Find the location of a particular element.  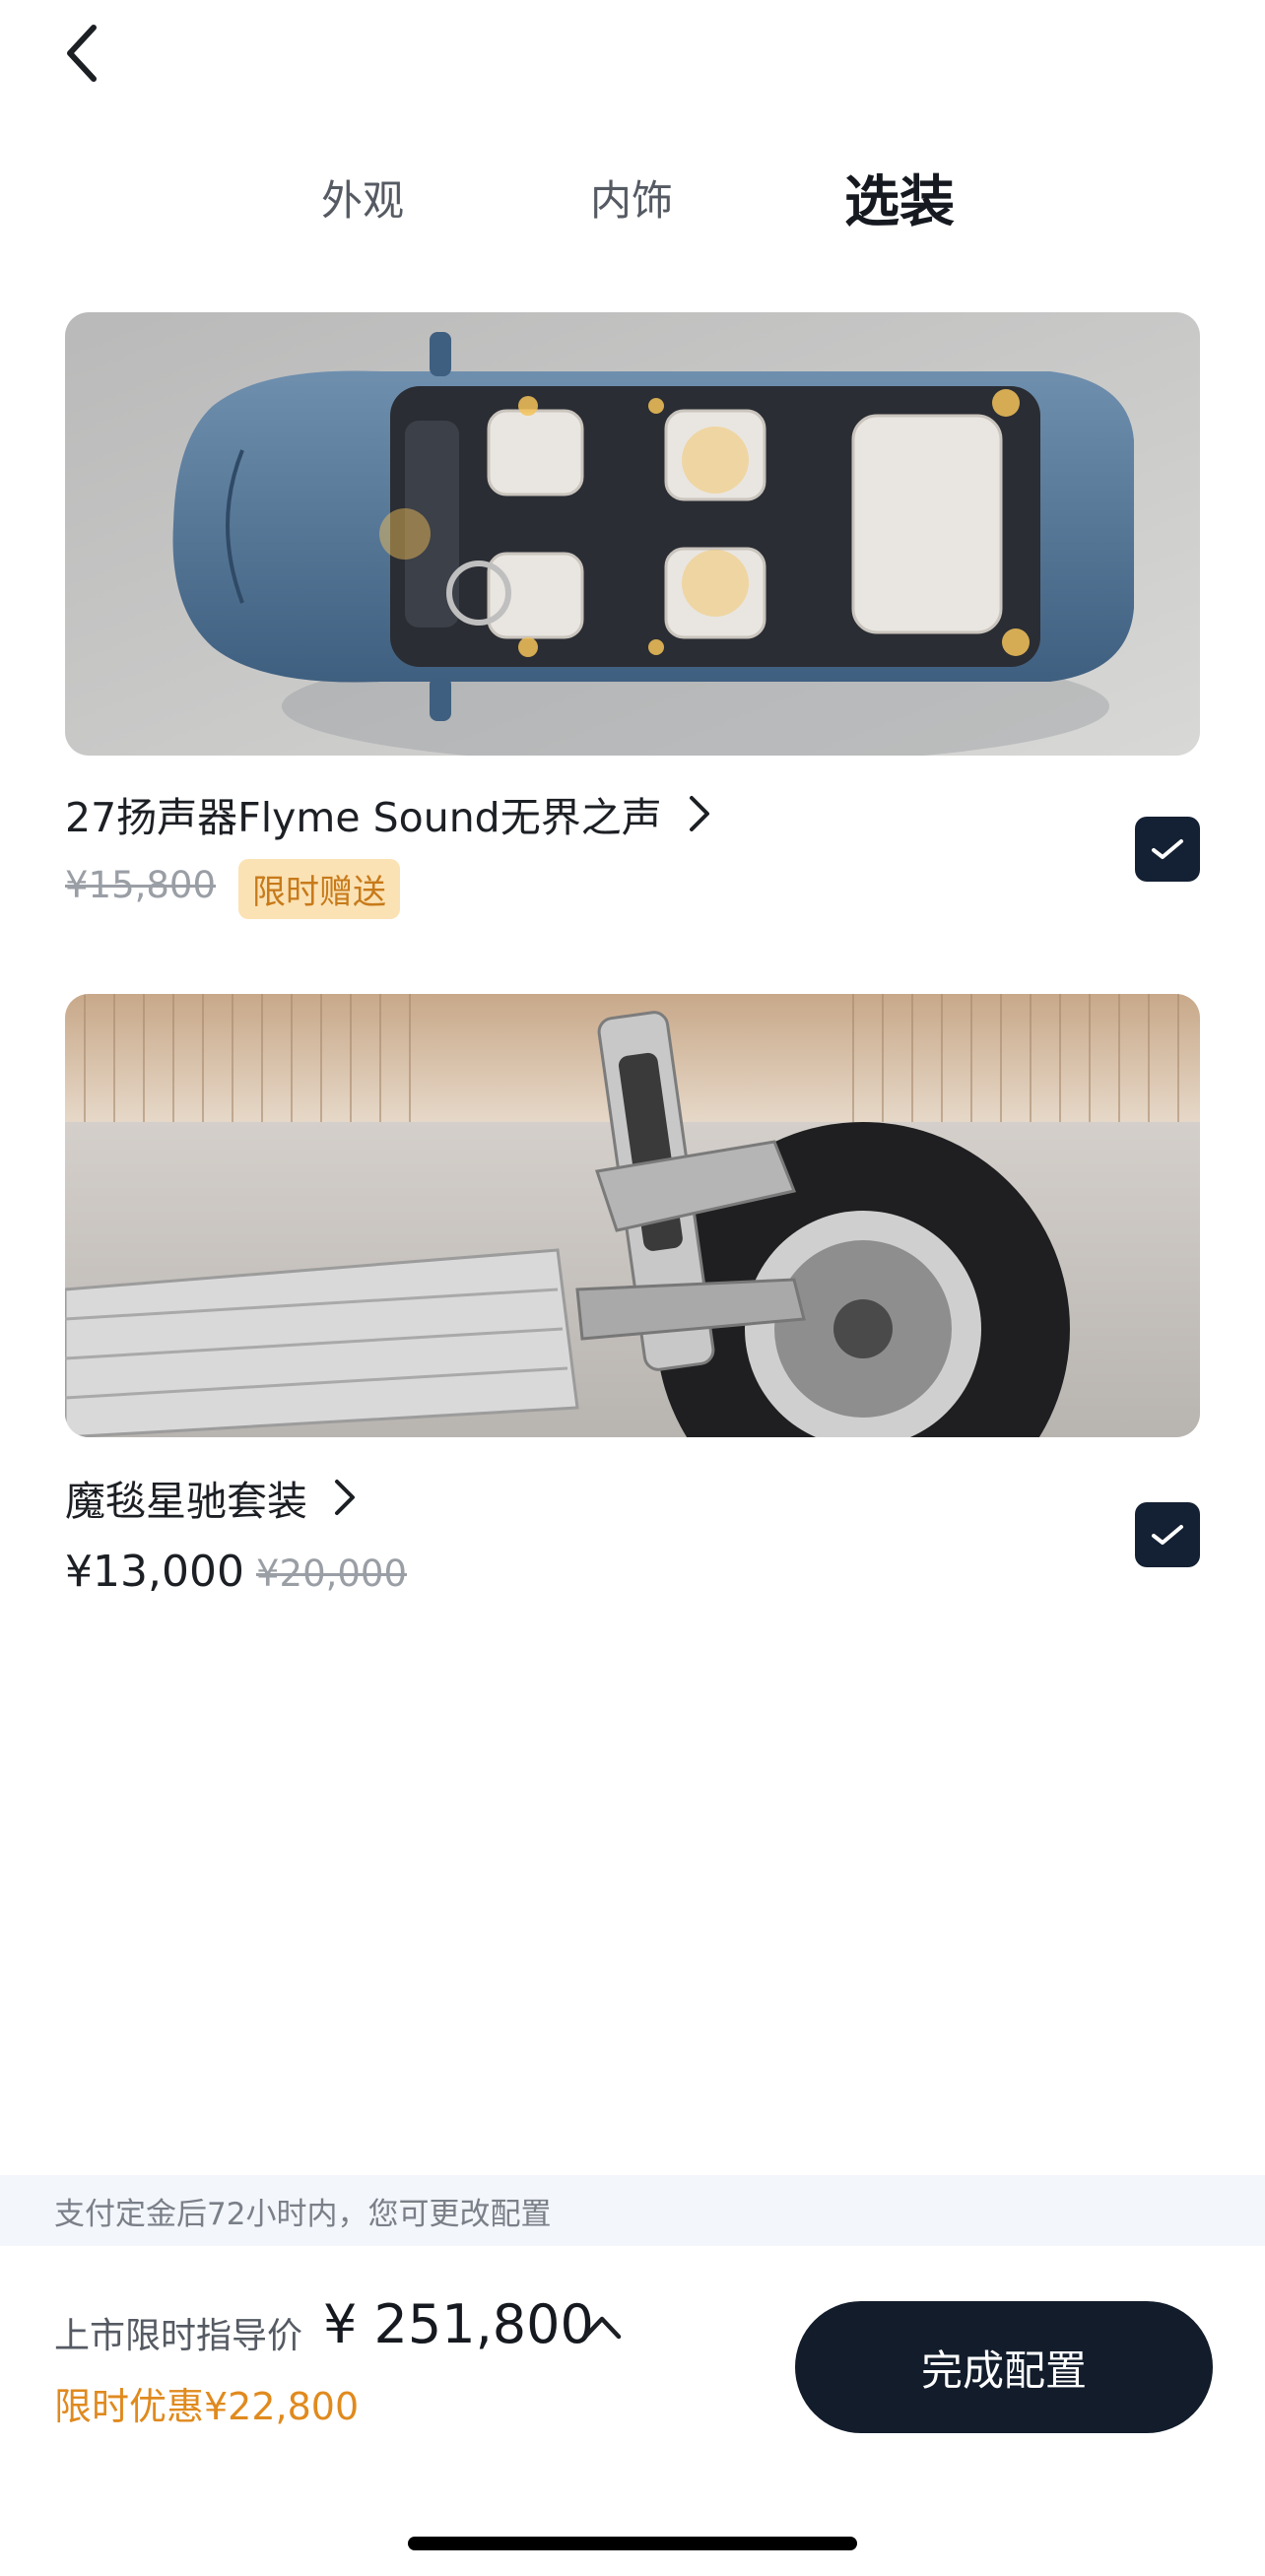

price-details-toggle is located at coordinates (602, 2327).